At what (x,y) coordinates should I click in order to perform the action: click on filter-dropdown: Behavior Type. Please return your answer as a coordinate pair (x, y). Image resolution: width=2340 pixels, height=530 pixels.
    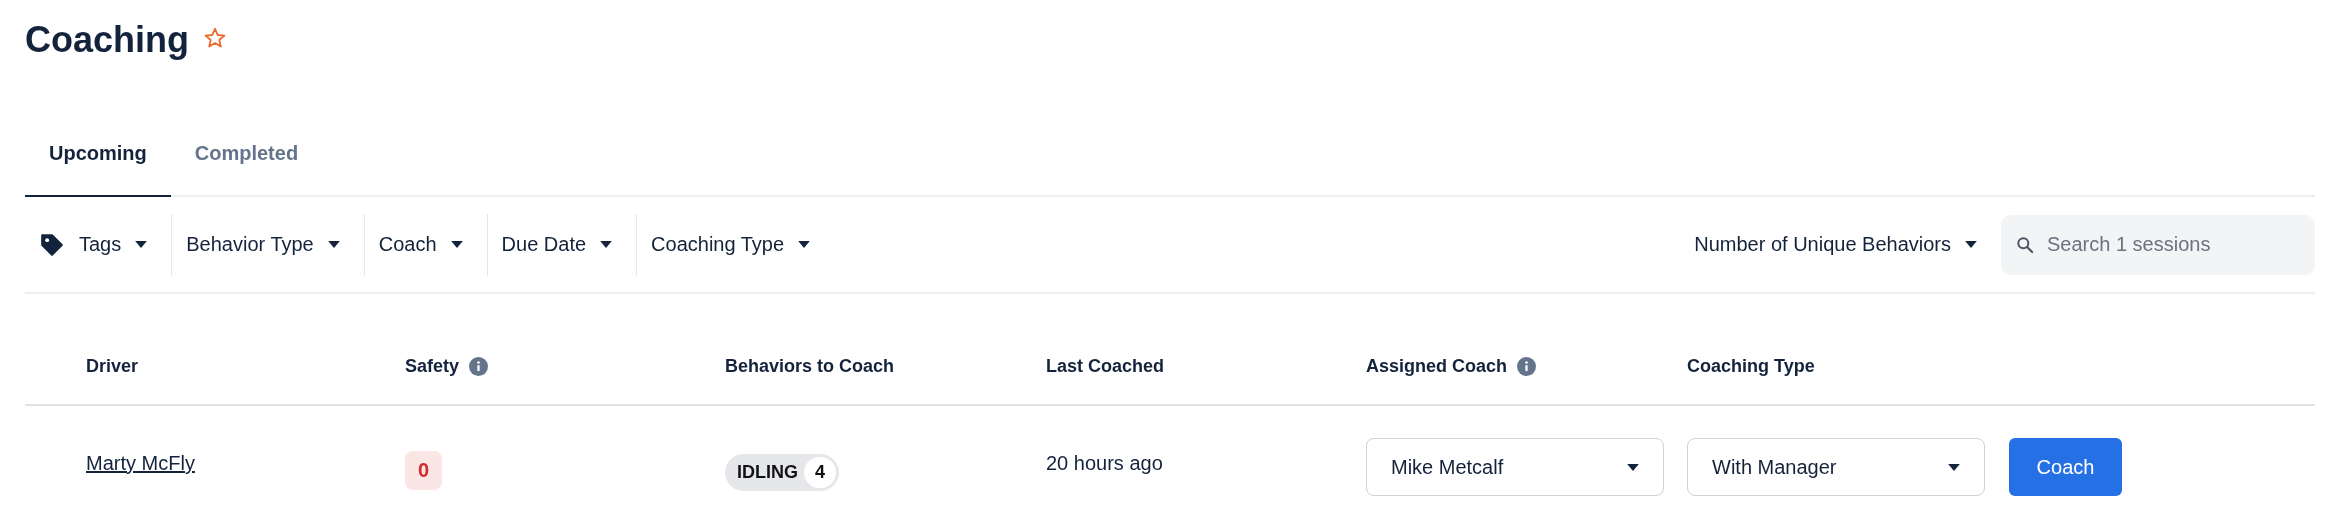
    Looking at the image, I should click on (268, 244).